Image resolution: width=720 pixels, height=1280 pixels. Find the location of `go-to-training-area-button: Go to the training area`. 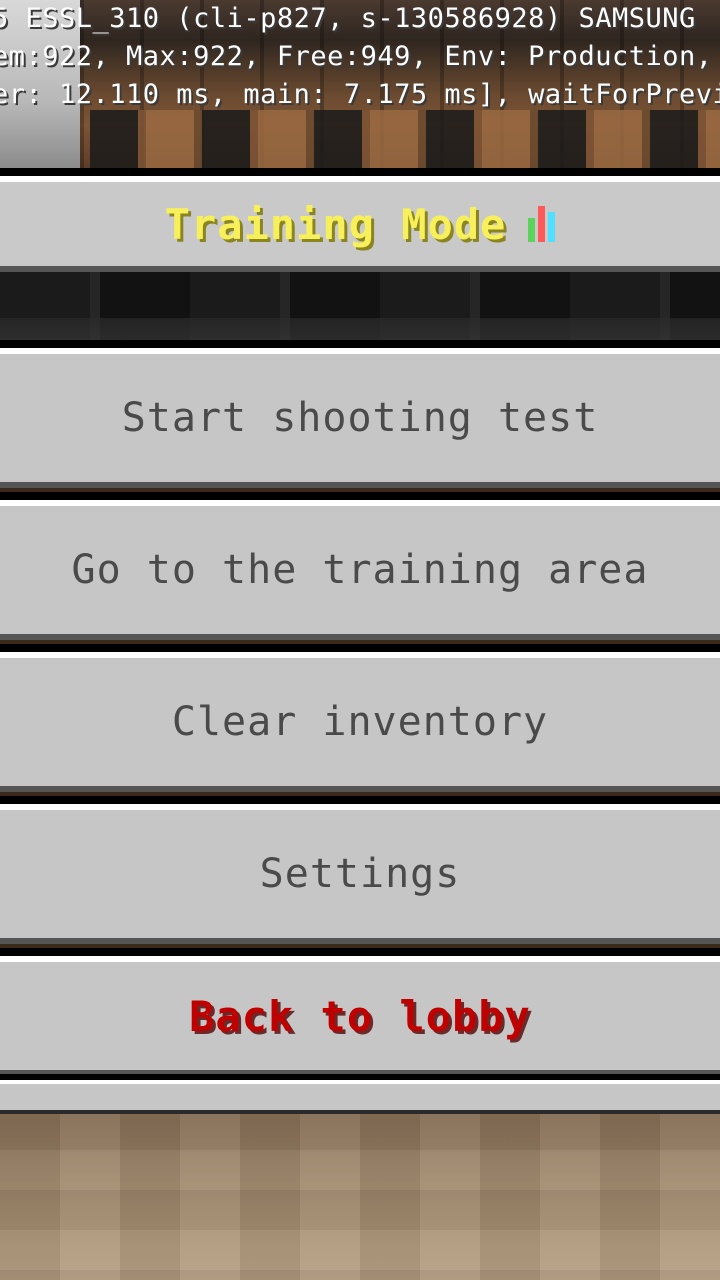

go-to-training-area-button: Go to the training area is located at coordinates (360, 566).